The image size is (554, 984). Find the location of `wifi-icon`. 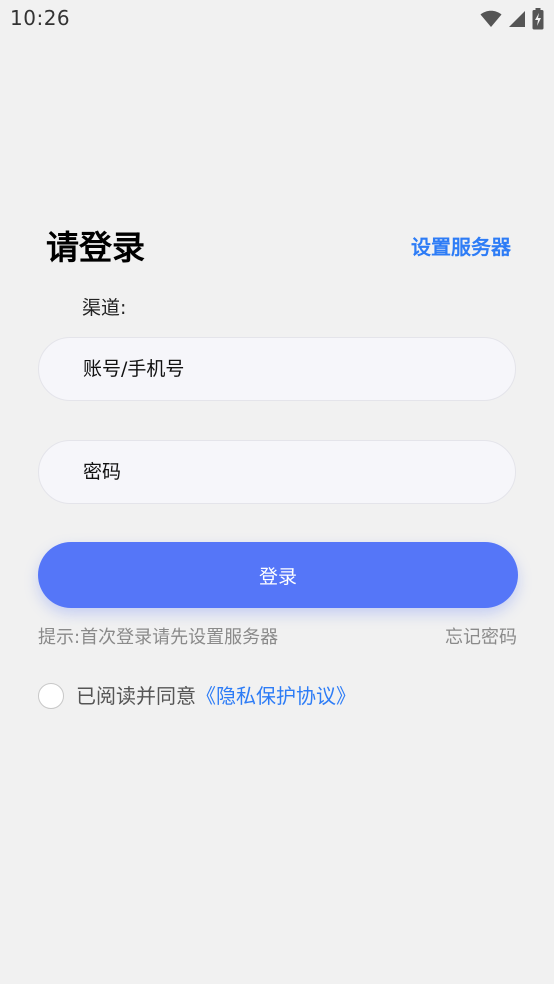

wifi-icon is located at coordinates (491, 19).